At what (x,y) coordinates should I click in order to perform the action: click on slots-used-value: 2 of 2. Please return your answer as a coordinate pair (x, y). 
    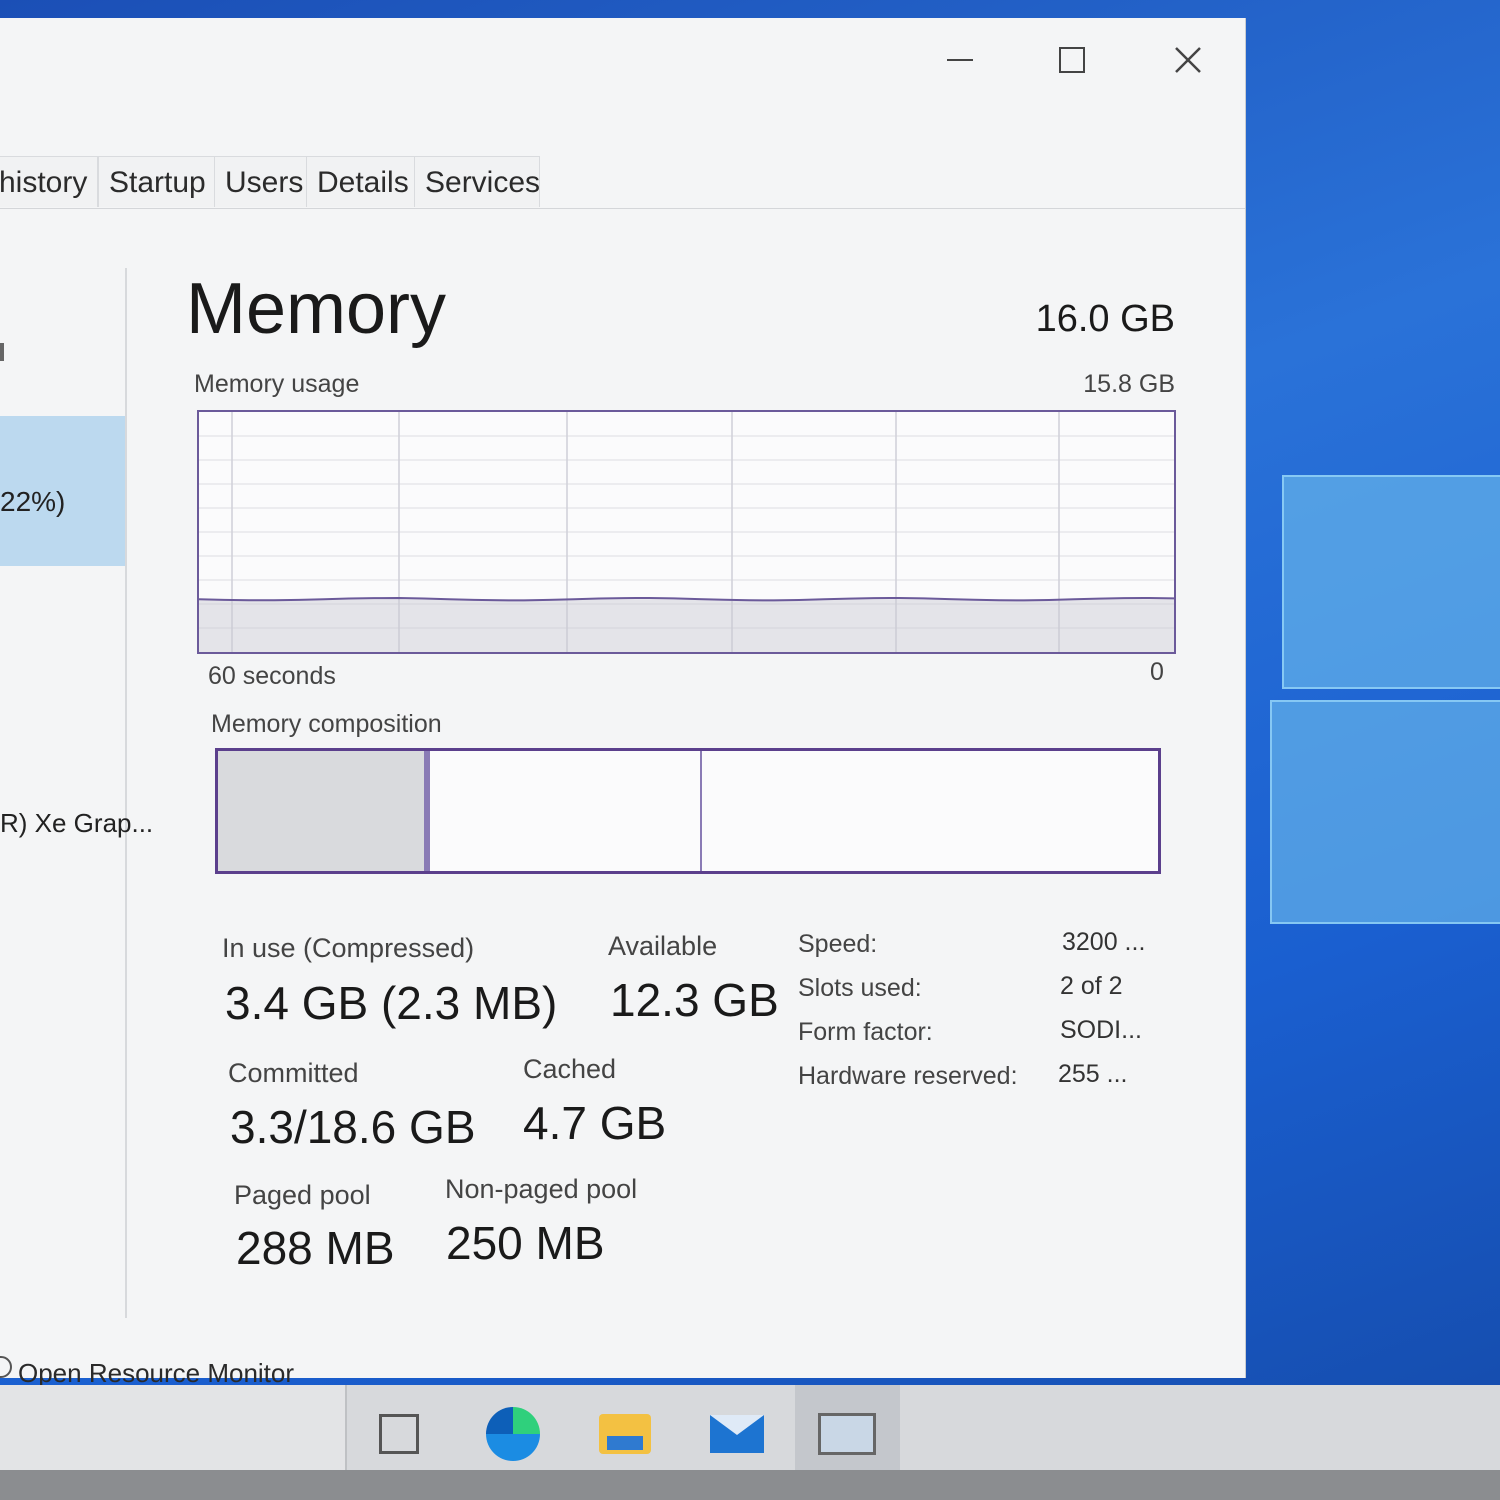
    Looking at the image, I should click on (1091, 986).